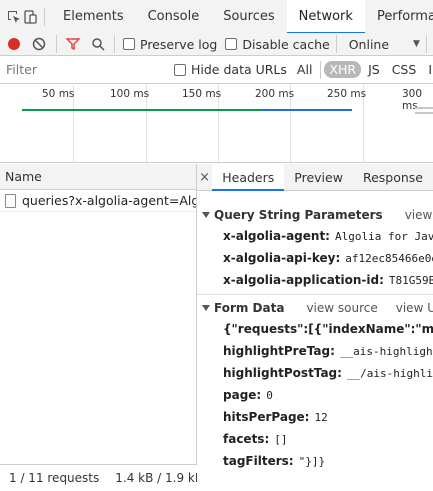 This screenshot has height=491, width=433. What do you see at coordinates (269, 395) in the screenshot?
I see `param-value: 0` at bounding box center [269, 395].